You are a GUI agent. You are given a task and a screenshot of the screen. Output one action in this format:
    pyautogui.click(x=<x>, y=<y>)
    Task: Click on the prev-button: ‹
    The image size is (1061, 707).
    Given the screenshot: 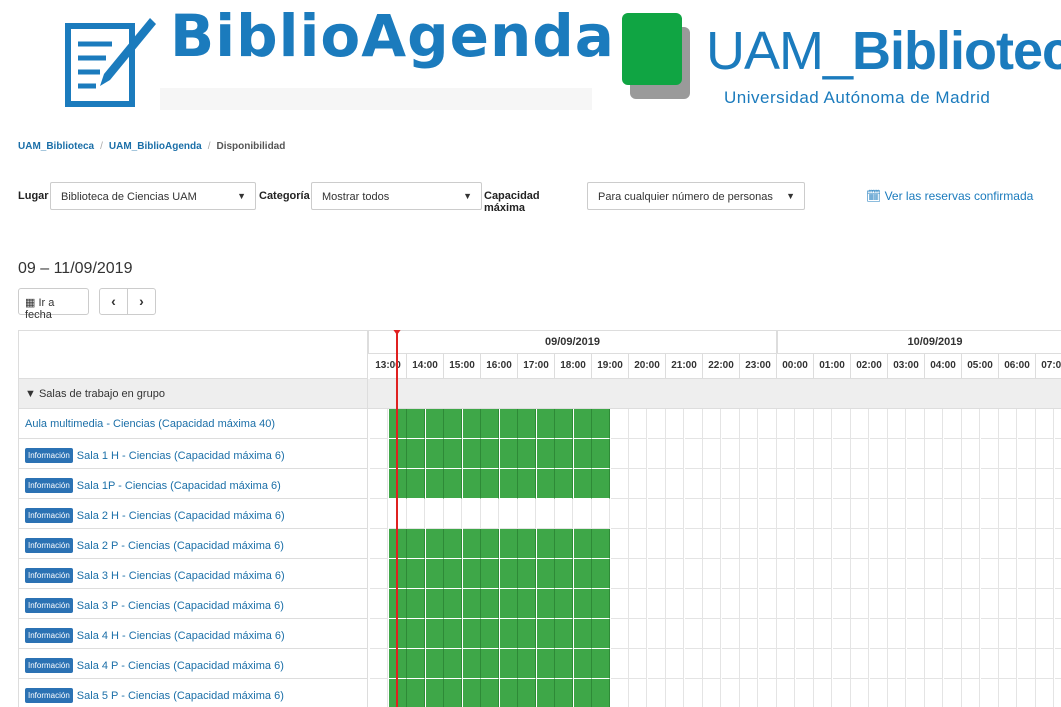 What is the action you would take?
    pyautogui.click(x=113, y=301)
    